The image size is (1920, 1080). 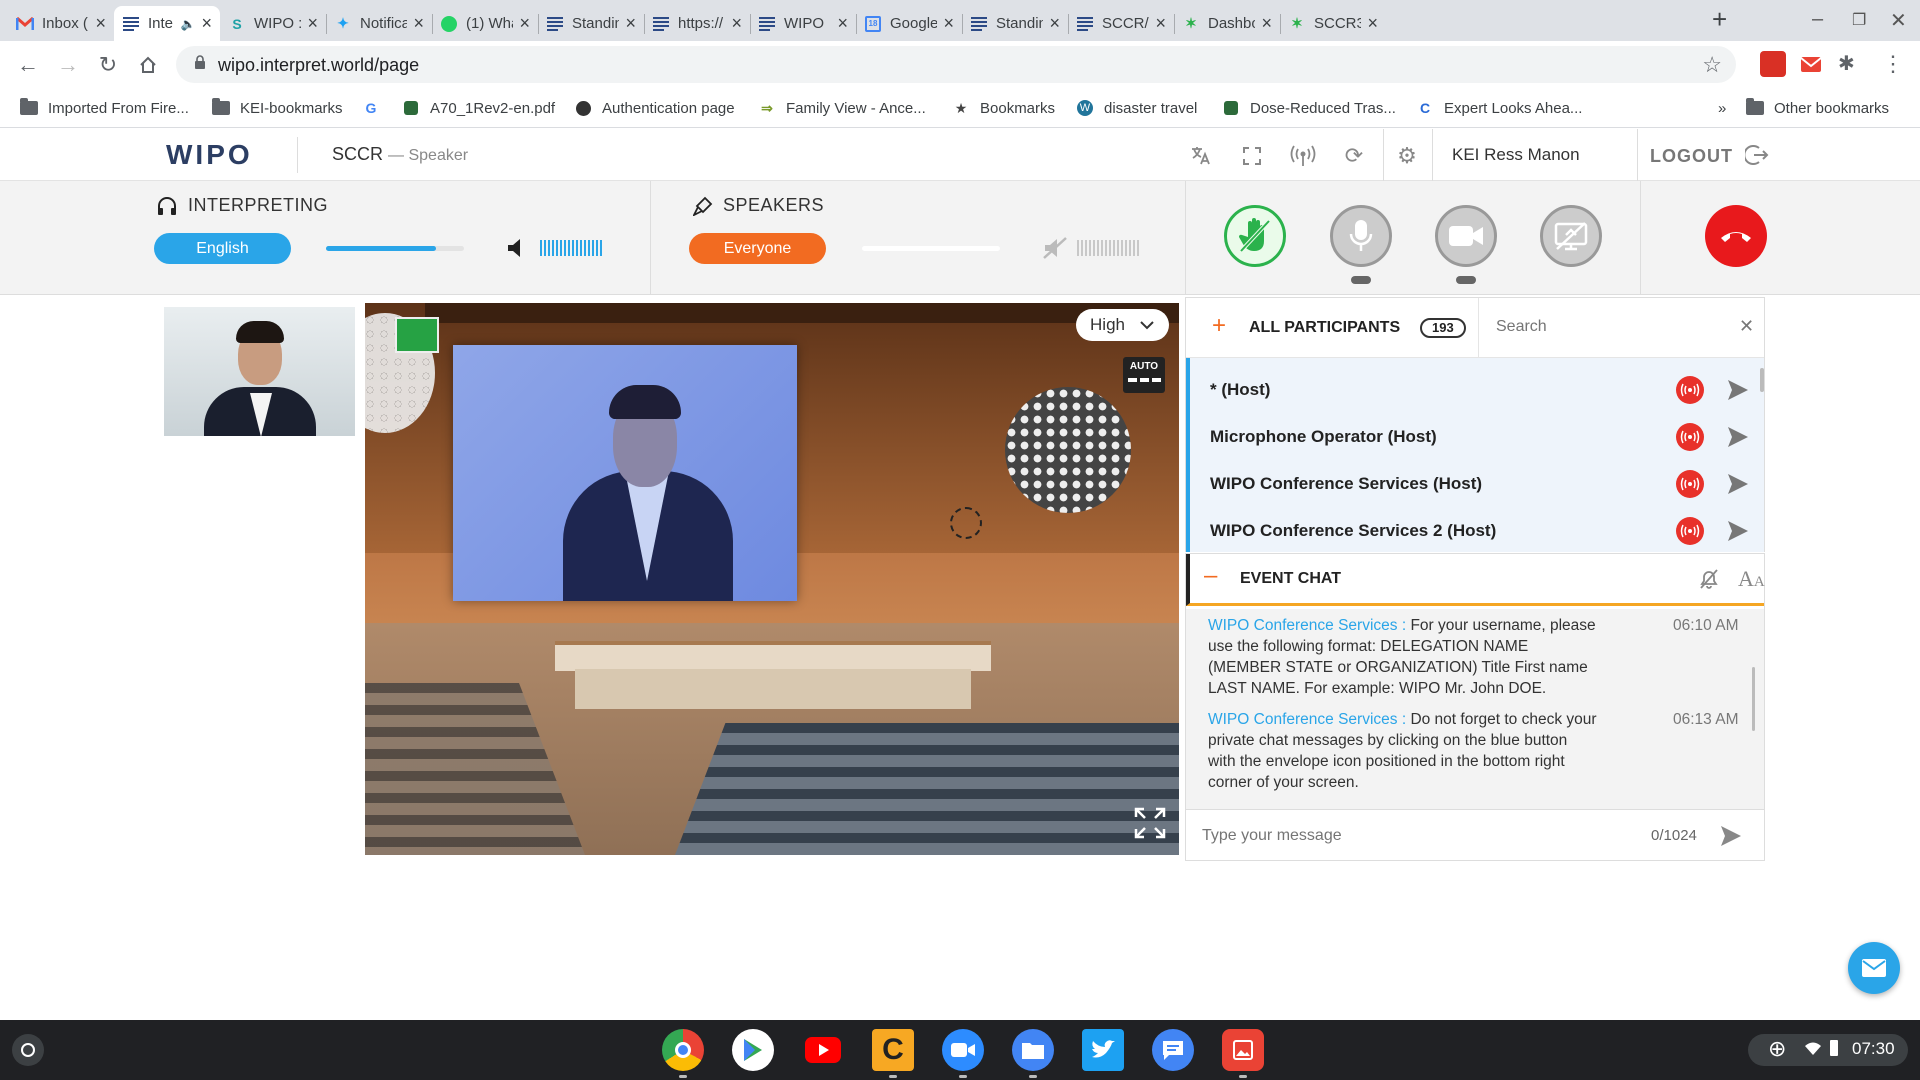 What do you see at coordinates (1762, 380) in the screenshot?
I see `participants-scrollbar` at bounding box center [1762, 380].